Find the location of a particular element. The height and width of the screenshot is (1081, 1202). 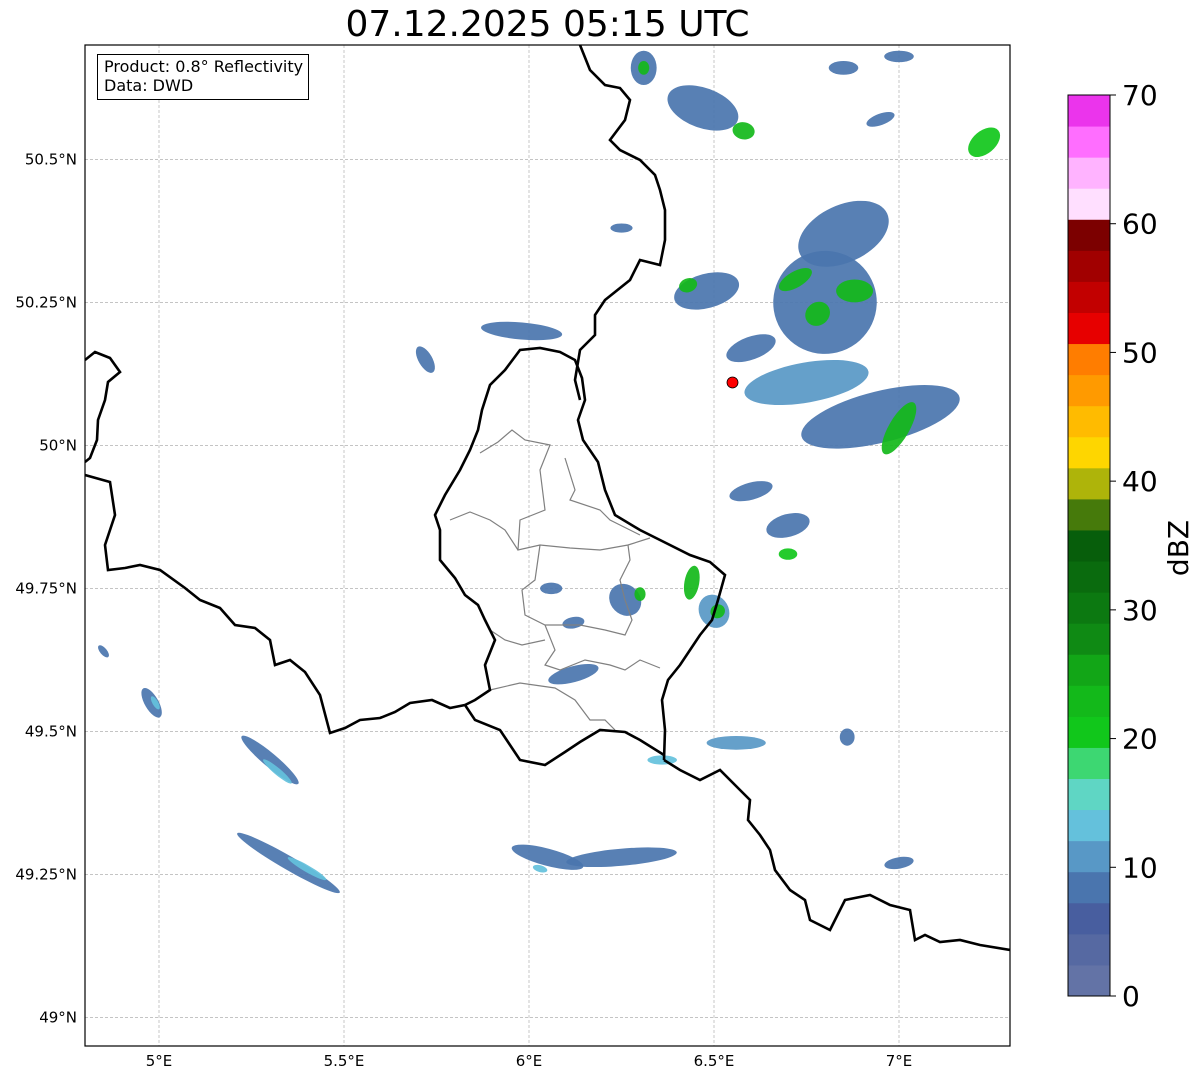

lon-tick-label: 6°E is located at coordinates (529, 1061).